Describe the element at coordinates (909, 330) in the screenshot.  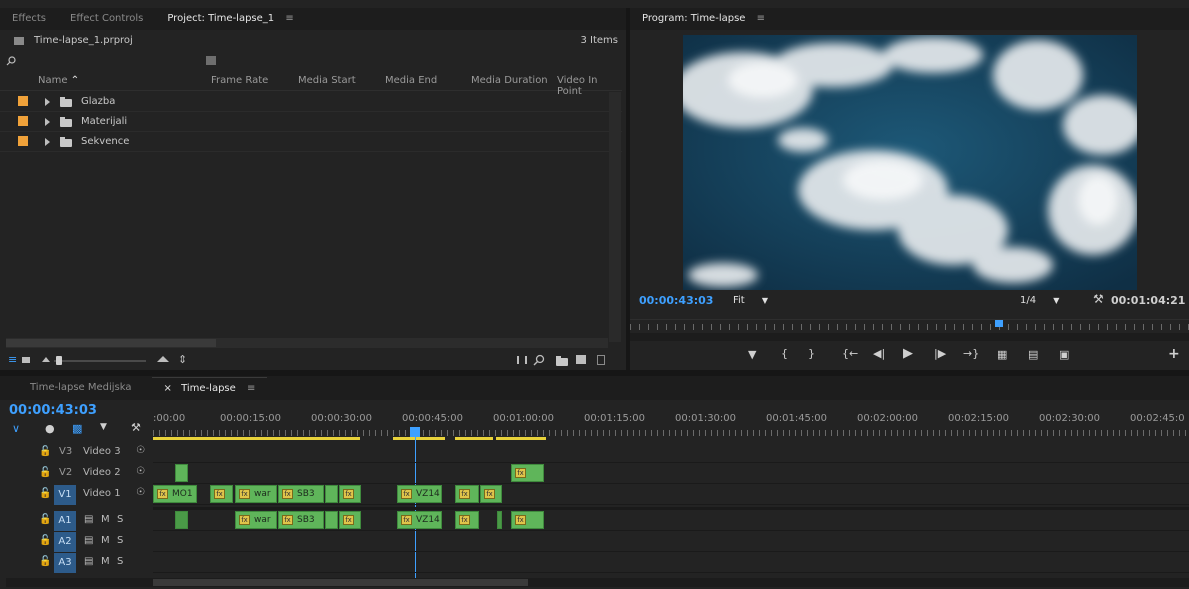
I see `program-mini-ruler` at that location.